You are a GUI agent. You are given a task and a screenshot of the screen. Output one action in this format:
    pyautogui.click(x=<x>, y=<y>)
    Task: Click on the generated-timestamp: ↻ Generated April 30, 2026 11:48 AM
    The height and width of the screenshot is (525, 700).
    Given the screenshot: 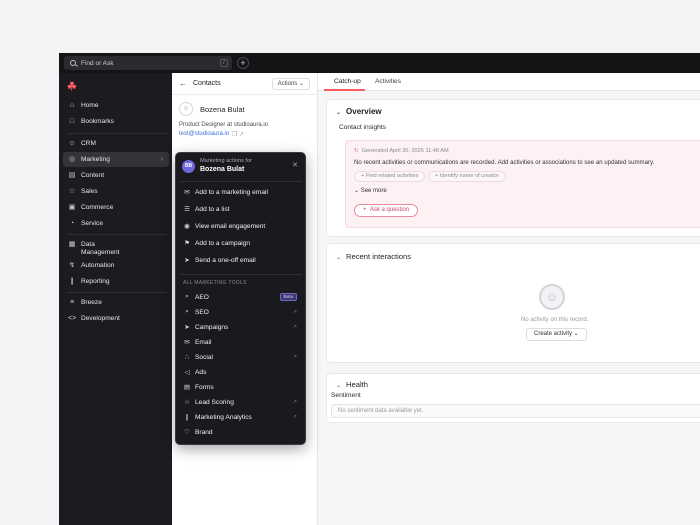 What is the action you would take?
    pyautogui.click(x=401, y=151)
    